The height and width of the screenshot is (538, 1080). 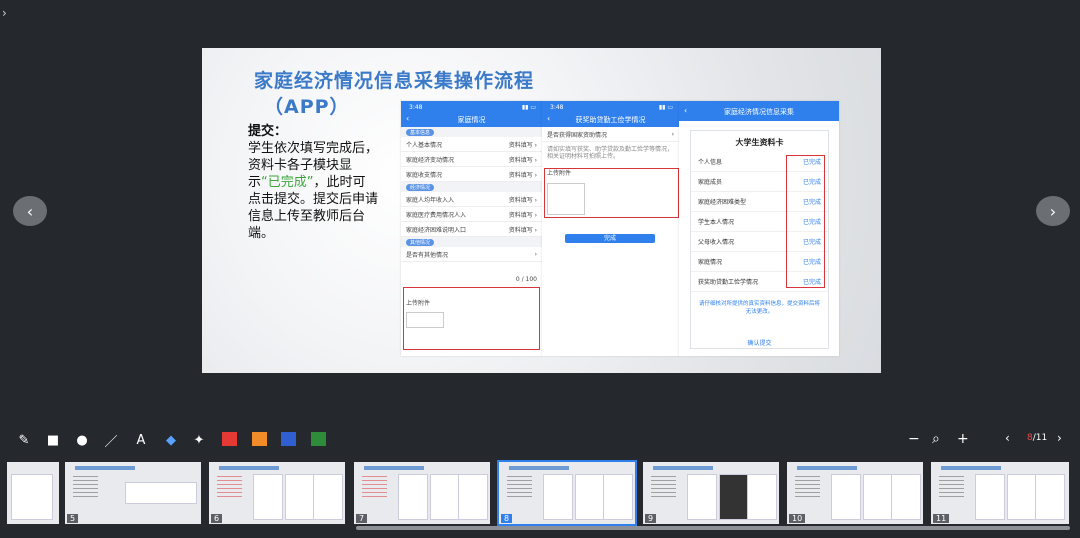 I want to click on thumbnail-slide, so click(x=33, y=493).